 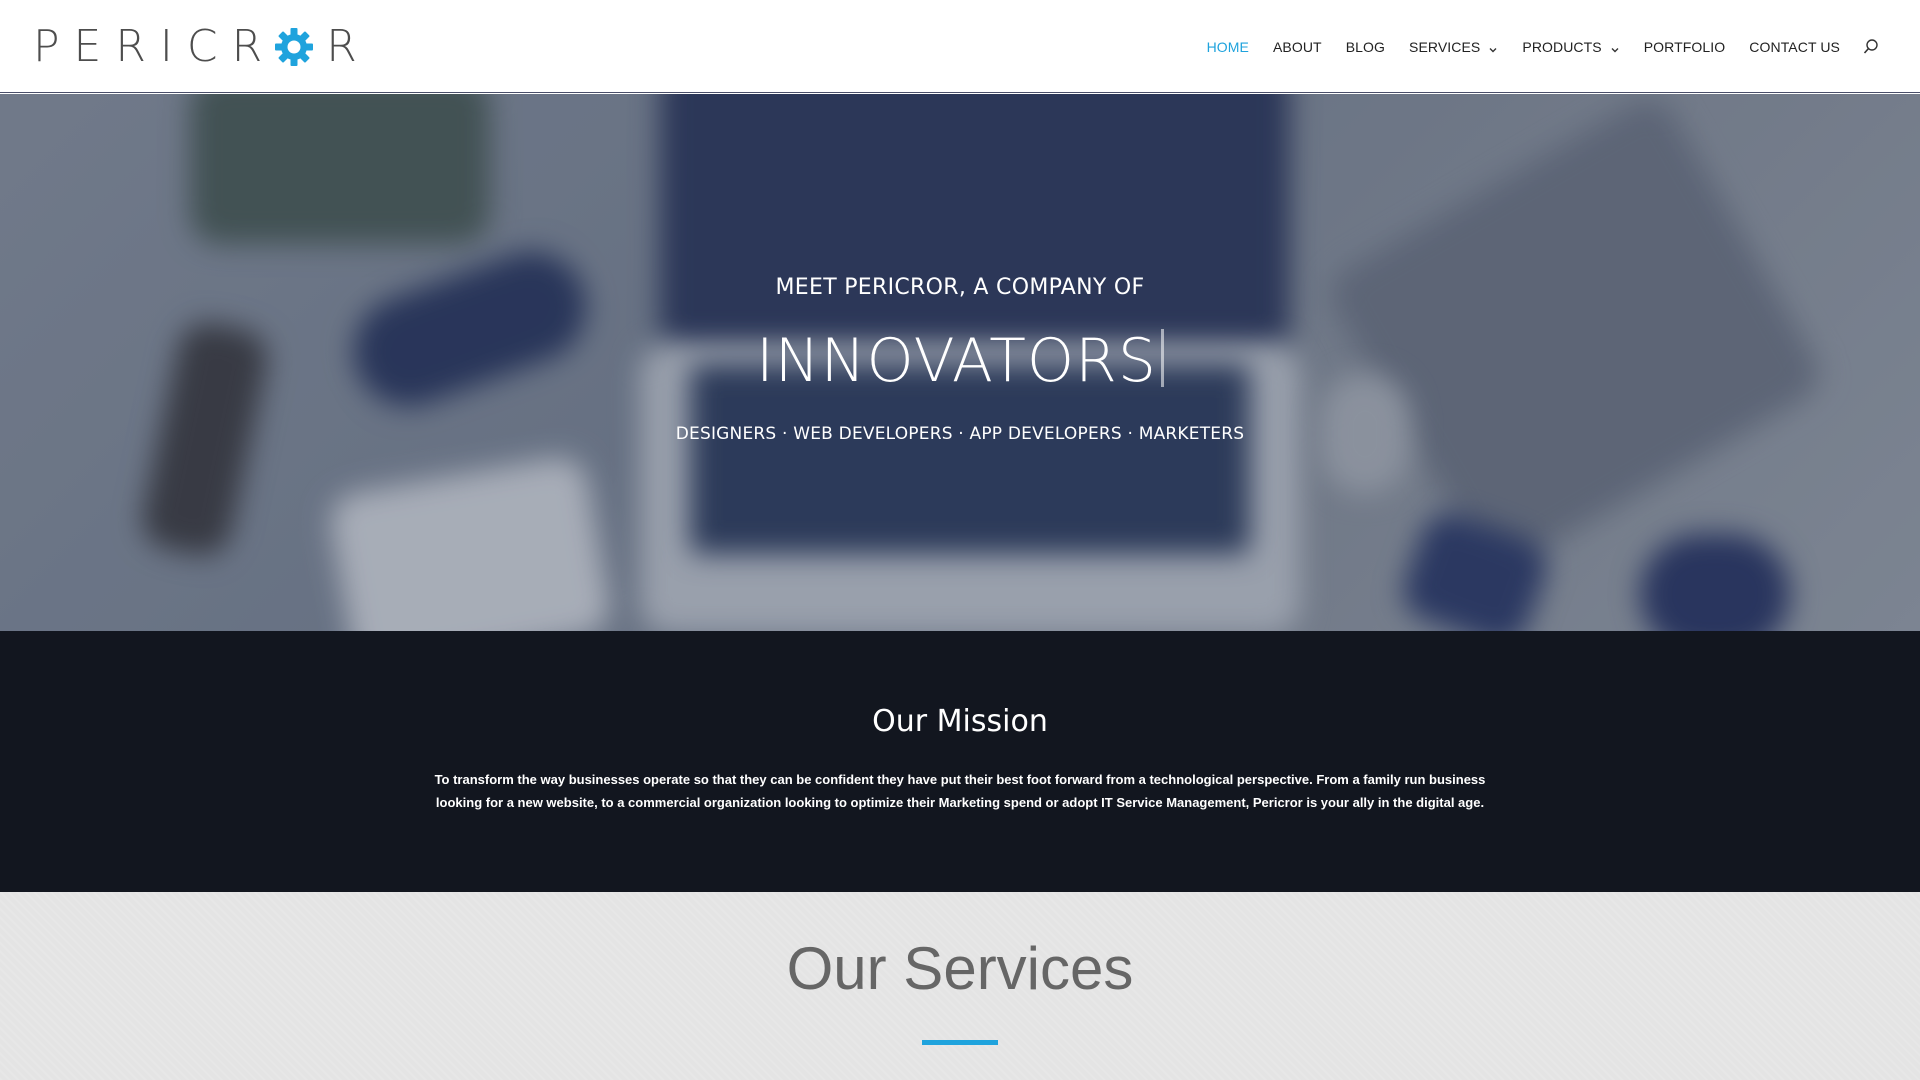 I want to click on nav-item-services: SERVICES, so click(x=1453, y=47).